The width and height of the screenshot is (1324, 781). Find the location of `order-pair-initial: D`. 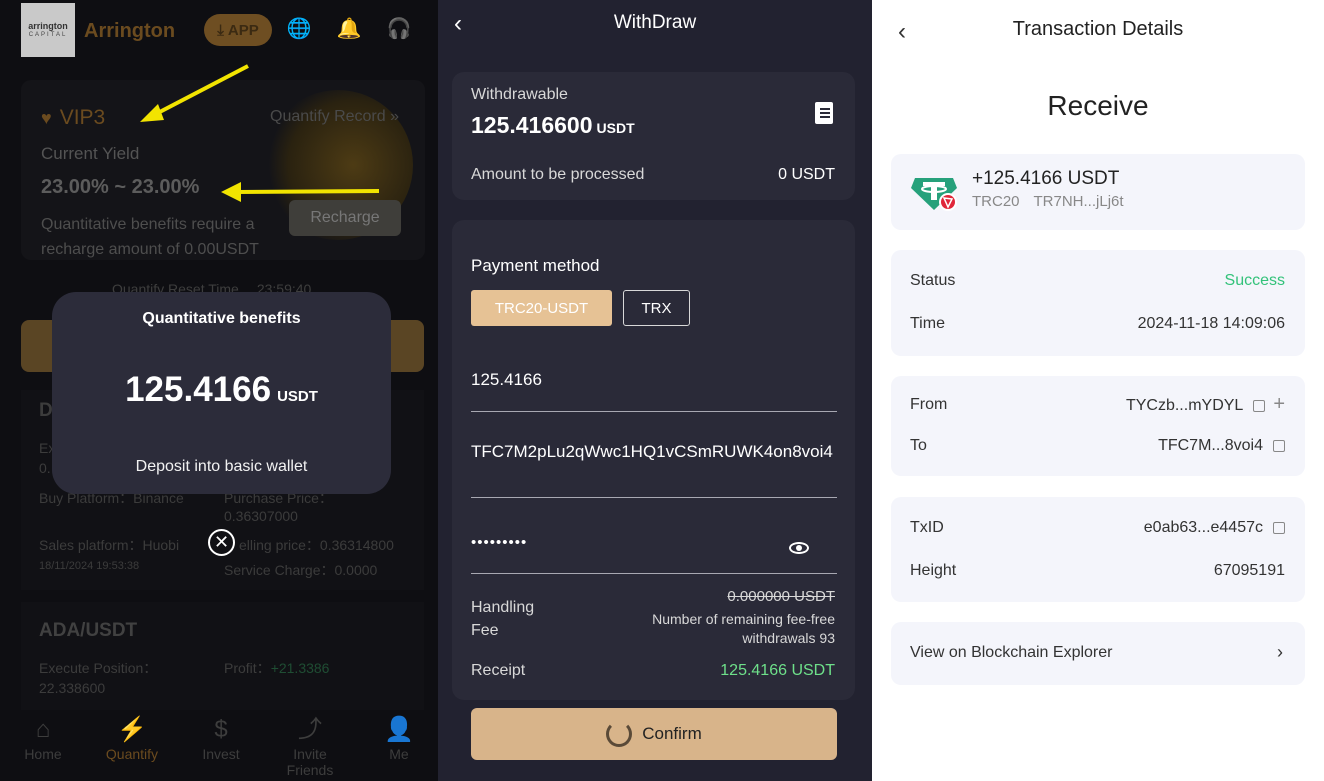

order-pair-initial: D is located at coordinates (46, 410).